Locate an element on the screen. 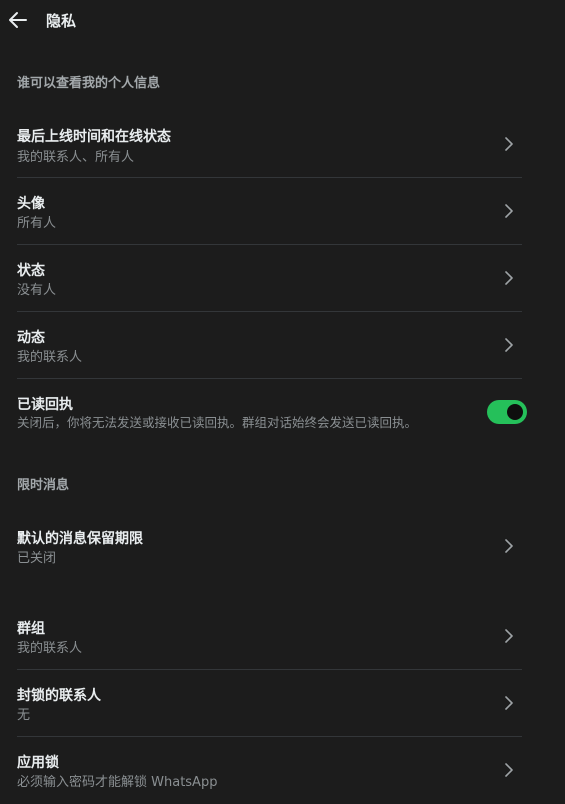  back-button is located at coordinates (18, 20).